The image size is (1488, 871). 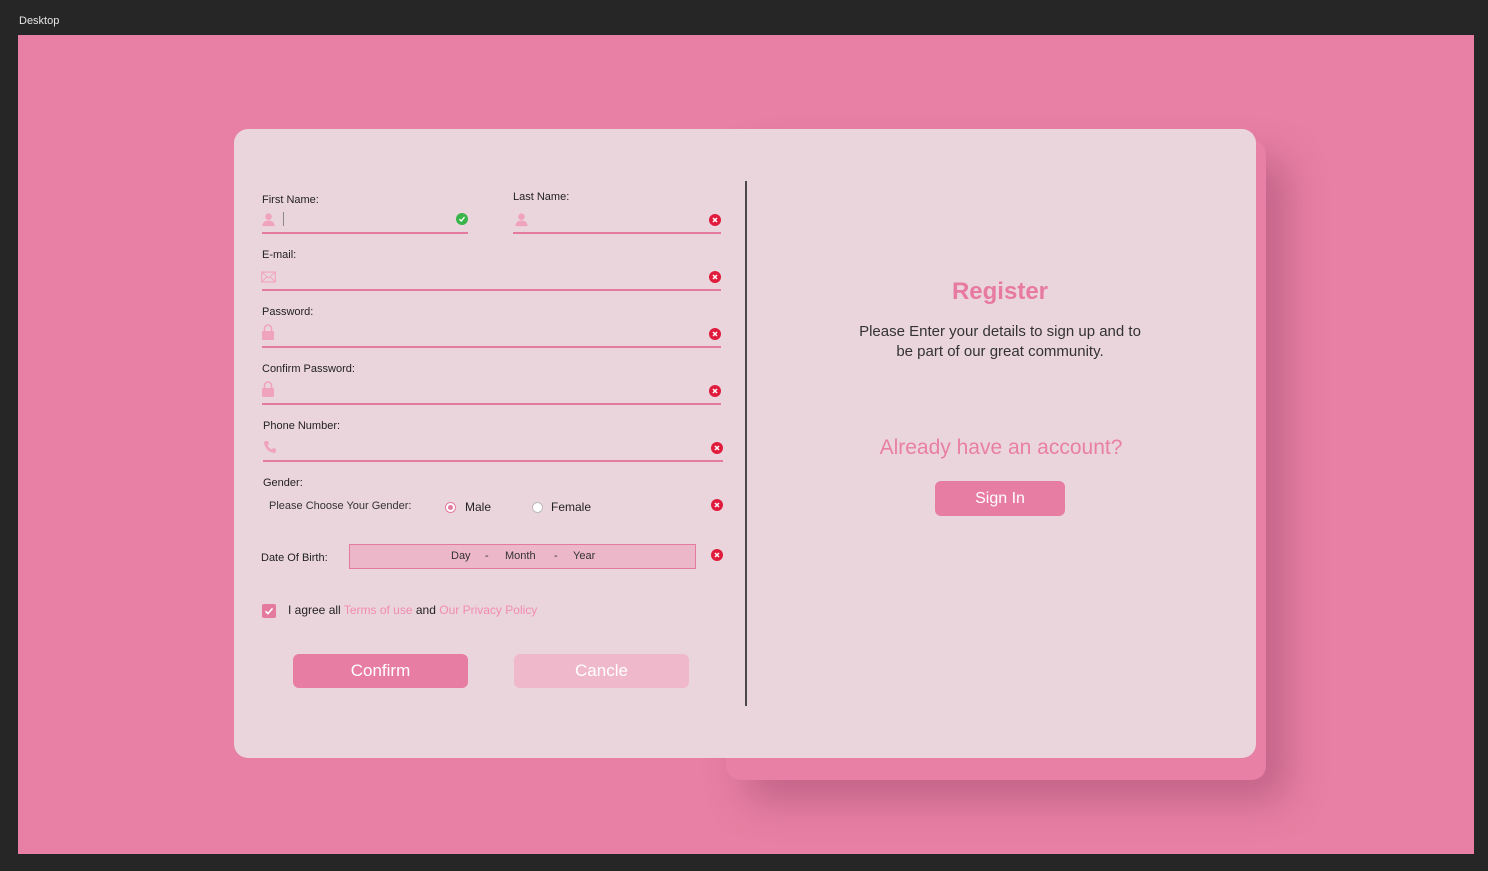 I want to click on envelope-icon, so click(x=268, y=277).